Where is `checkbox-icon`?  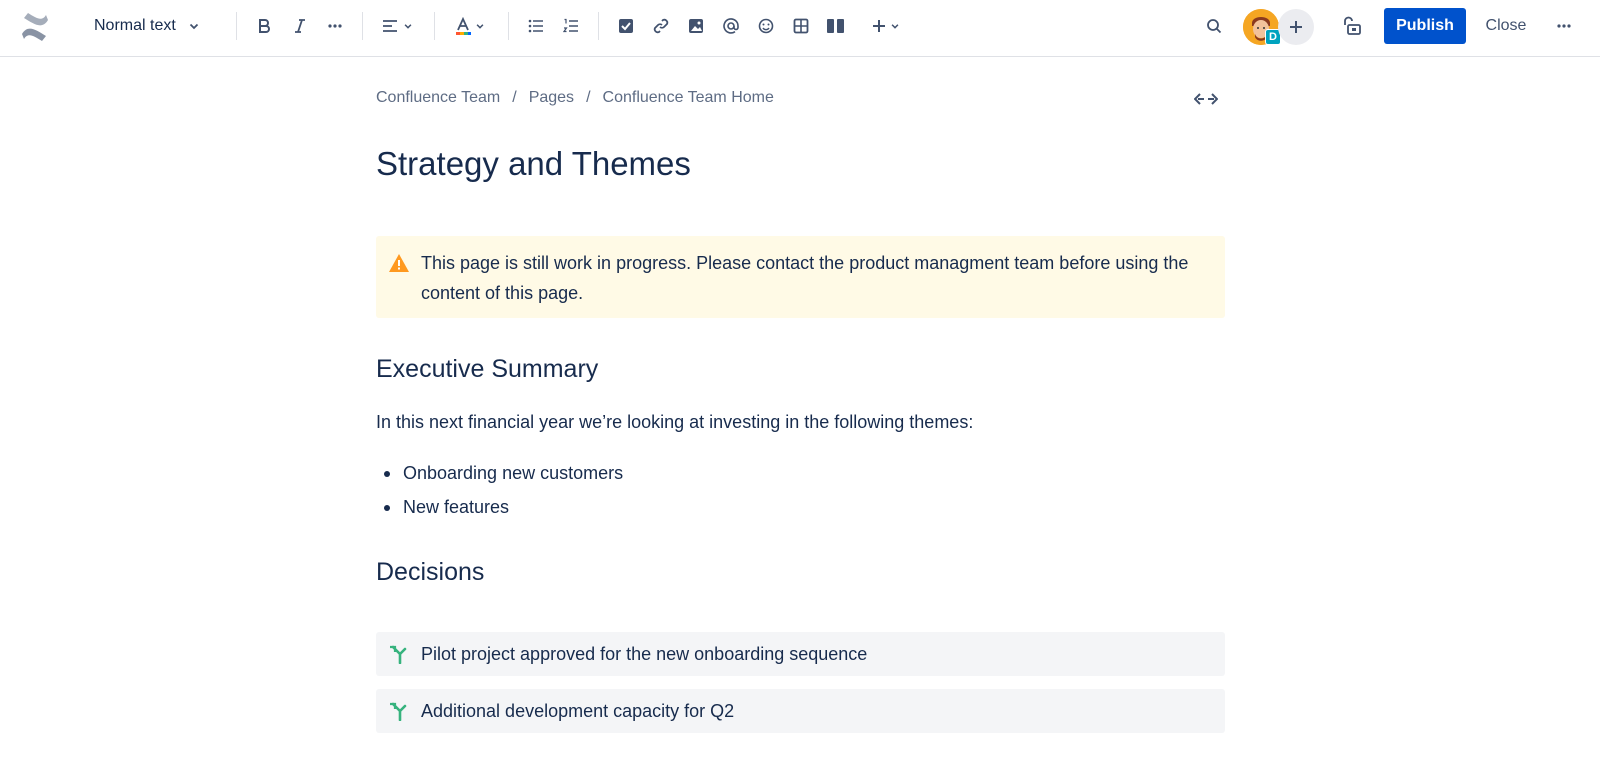 checkbox-icon is located at coordinates (626, 26).